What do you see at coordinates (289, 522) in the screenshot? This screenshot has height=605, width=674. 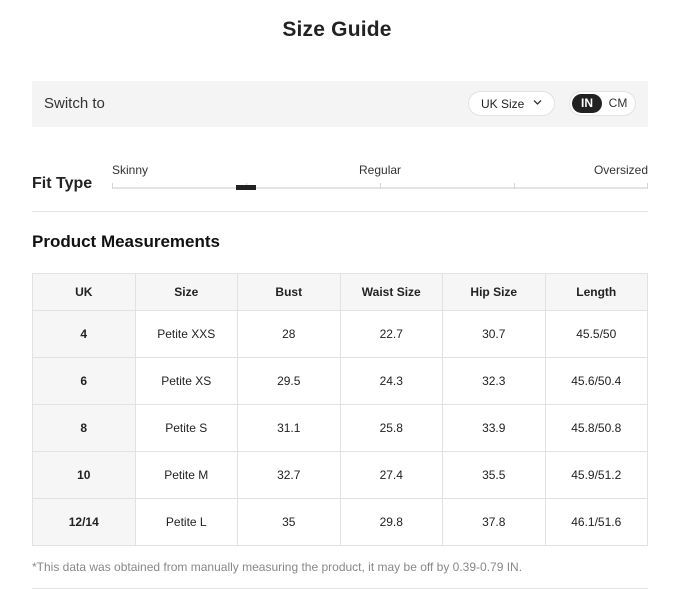 I see `cell-bust: 35` at bounding box center [289, 522].